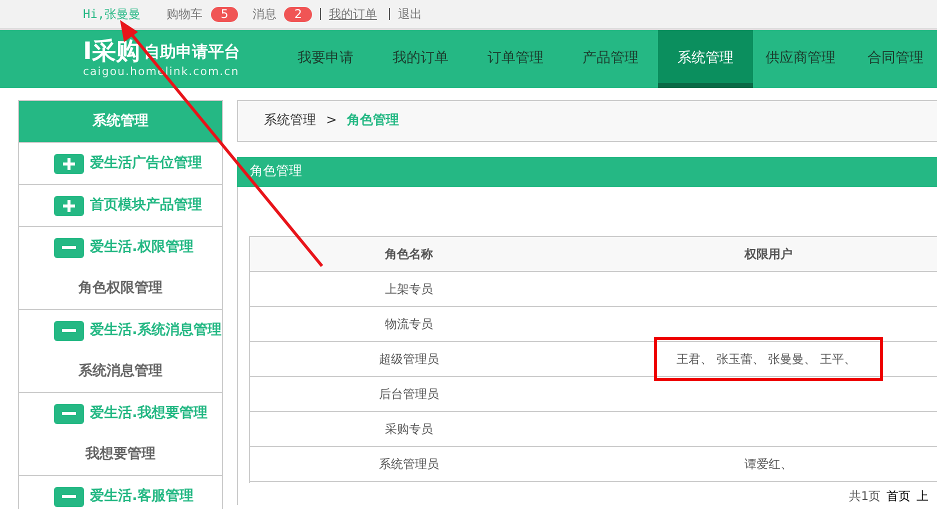  I want to click on table-cell-text: 谭爱红、, so click(768, 464).